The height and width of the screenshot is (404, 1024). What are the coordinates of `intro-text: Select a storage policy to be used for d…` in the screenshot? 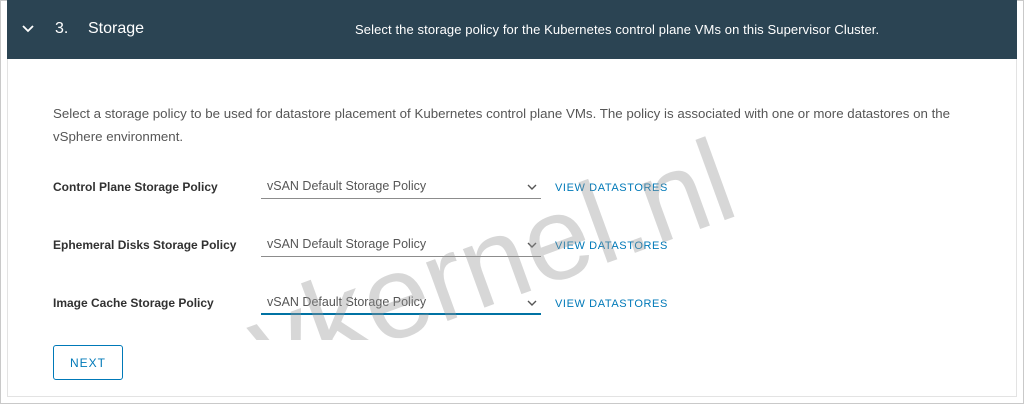 It's located at (502, 125).